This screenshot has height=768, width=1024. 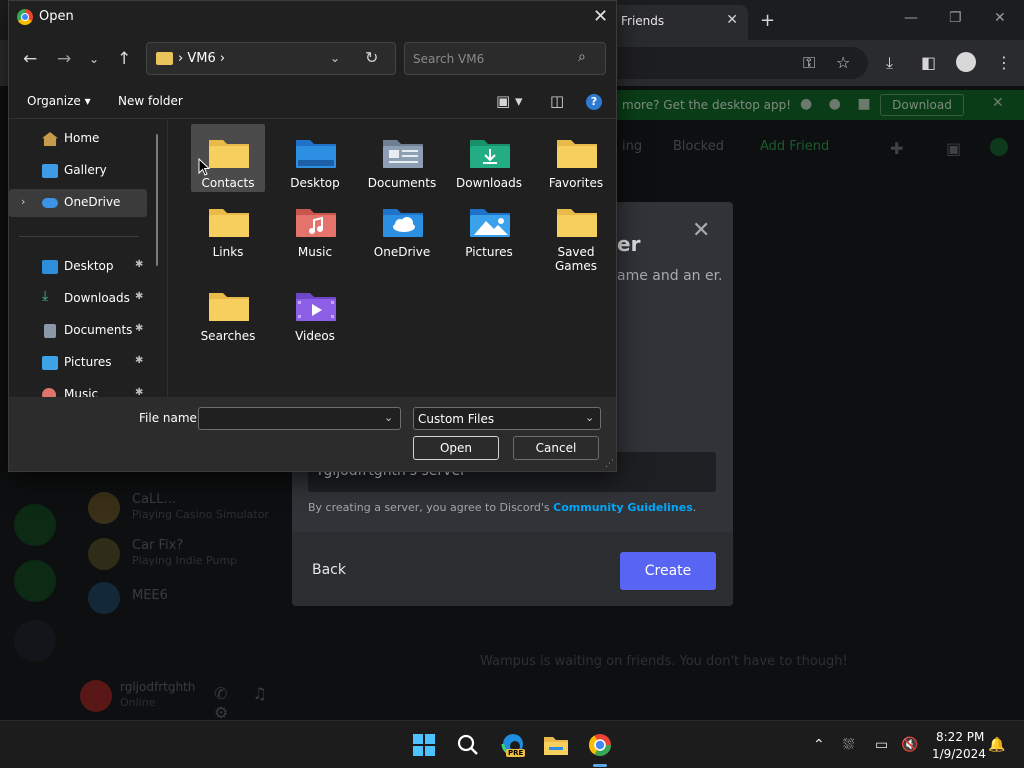 I want to click on up-arrow-icon: ↑, so click(x=124, y=59).